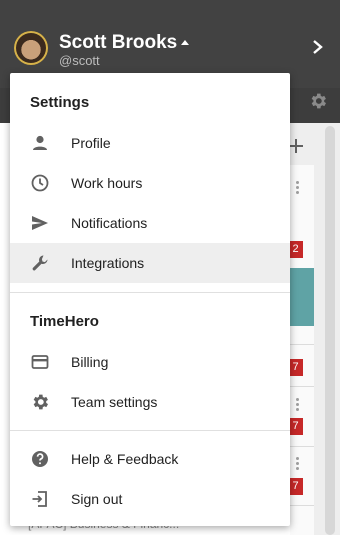  Describe the element at coordinates (150, 362) in the screenshot. I see `menu-item-billing: Billing` at that location.